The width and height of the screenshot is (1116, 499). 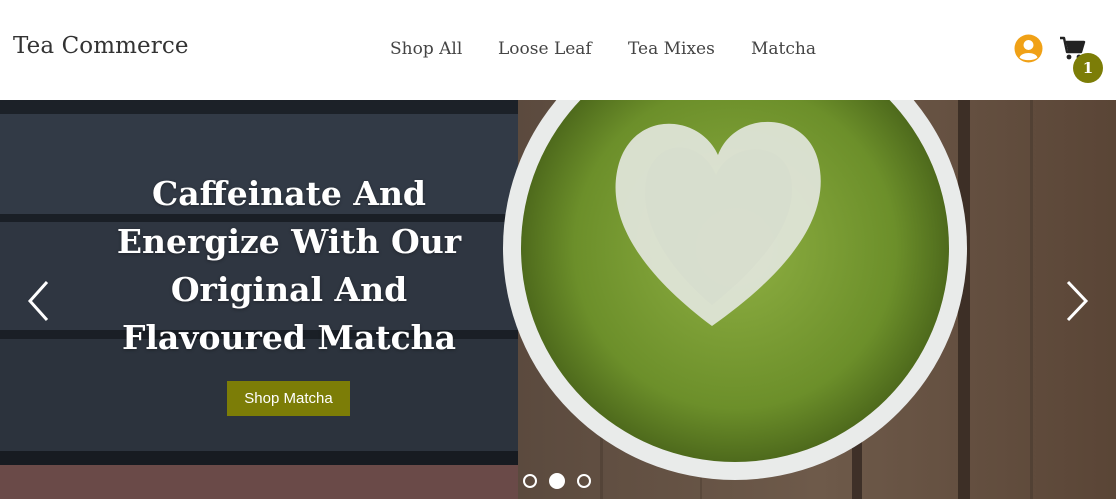 I want to click on carousel-indicators, so click(x=562, y=482).